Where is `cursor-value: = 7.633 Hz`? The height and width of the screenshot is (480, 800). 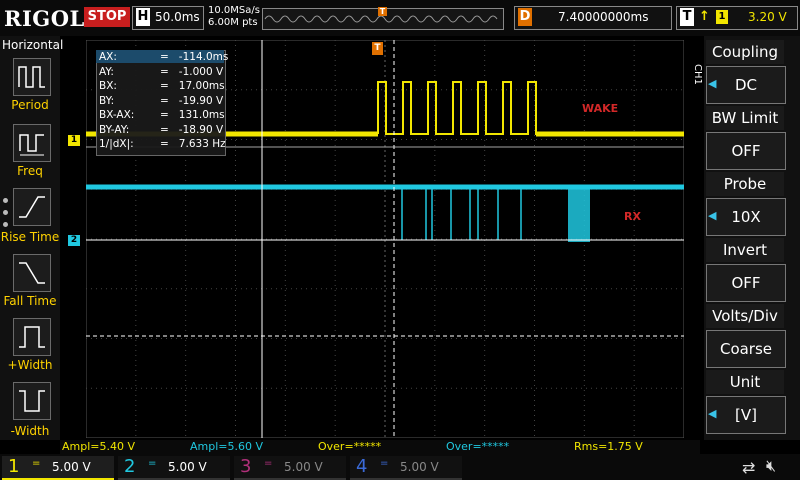 cursor-value: = 7.633 Hz is located at coordinates (193, 144).